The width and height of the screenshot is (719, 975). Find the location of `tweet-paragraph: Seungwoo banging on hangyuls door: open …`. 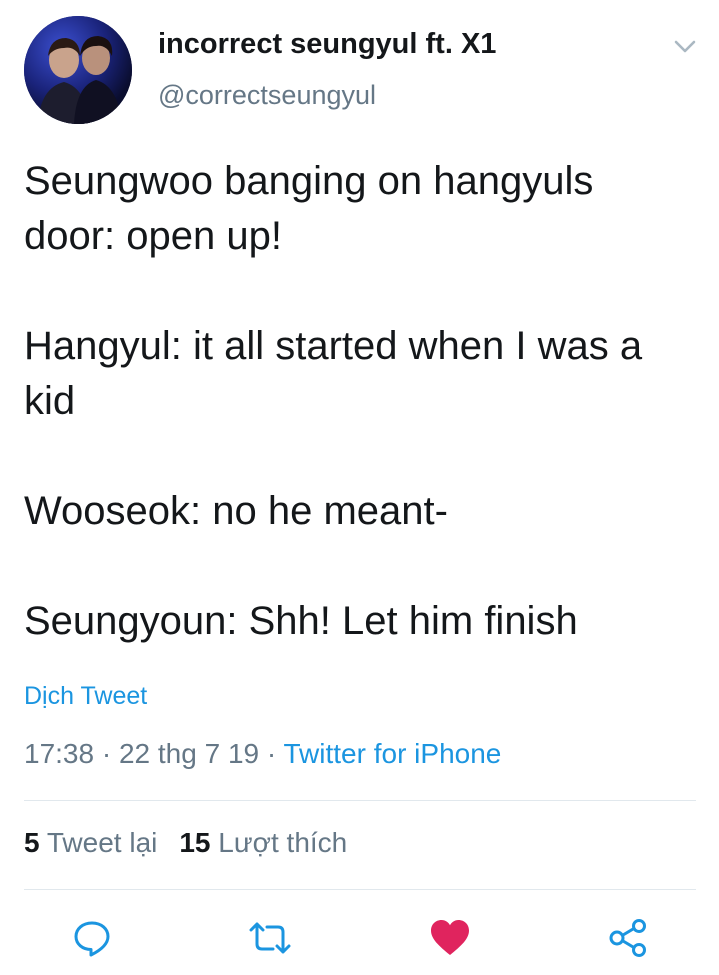

tweet-paragraph: Seungwoo banging on hangyuls door: open … is located at coordinates (309, 208).